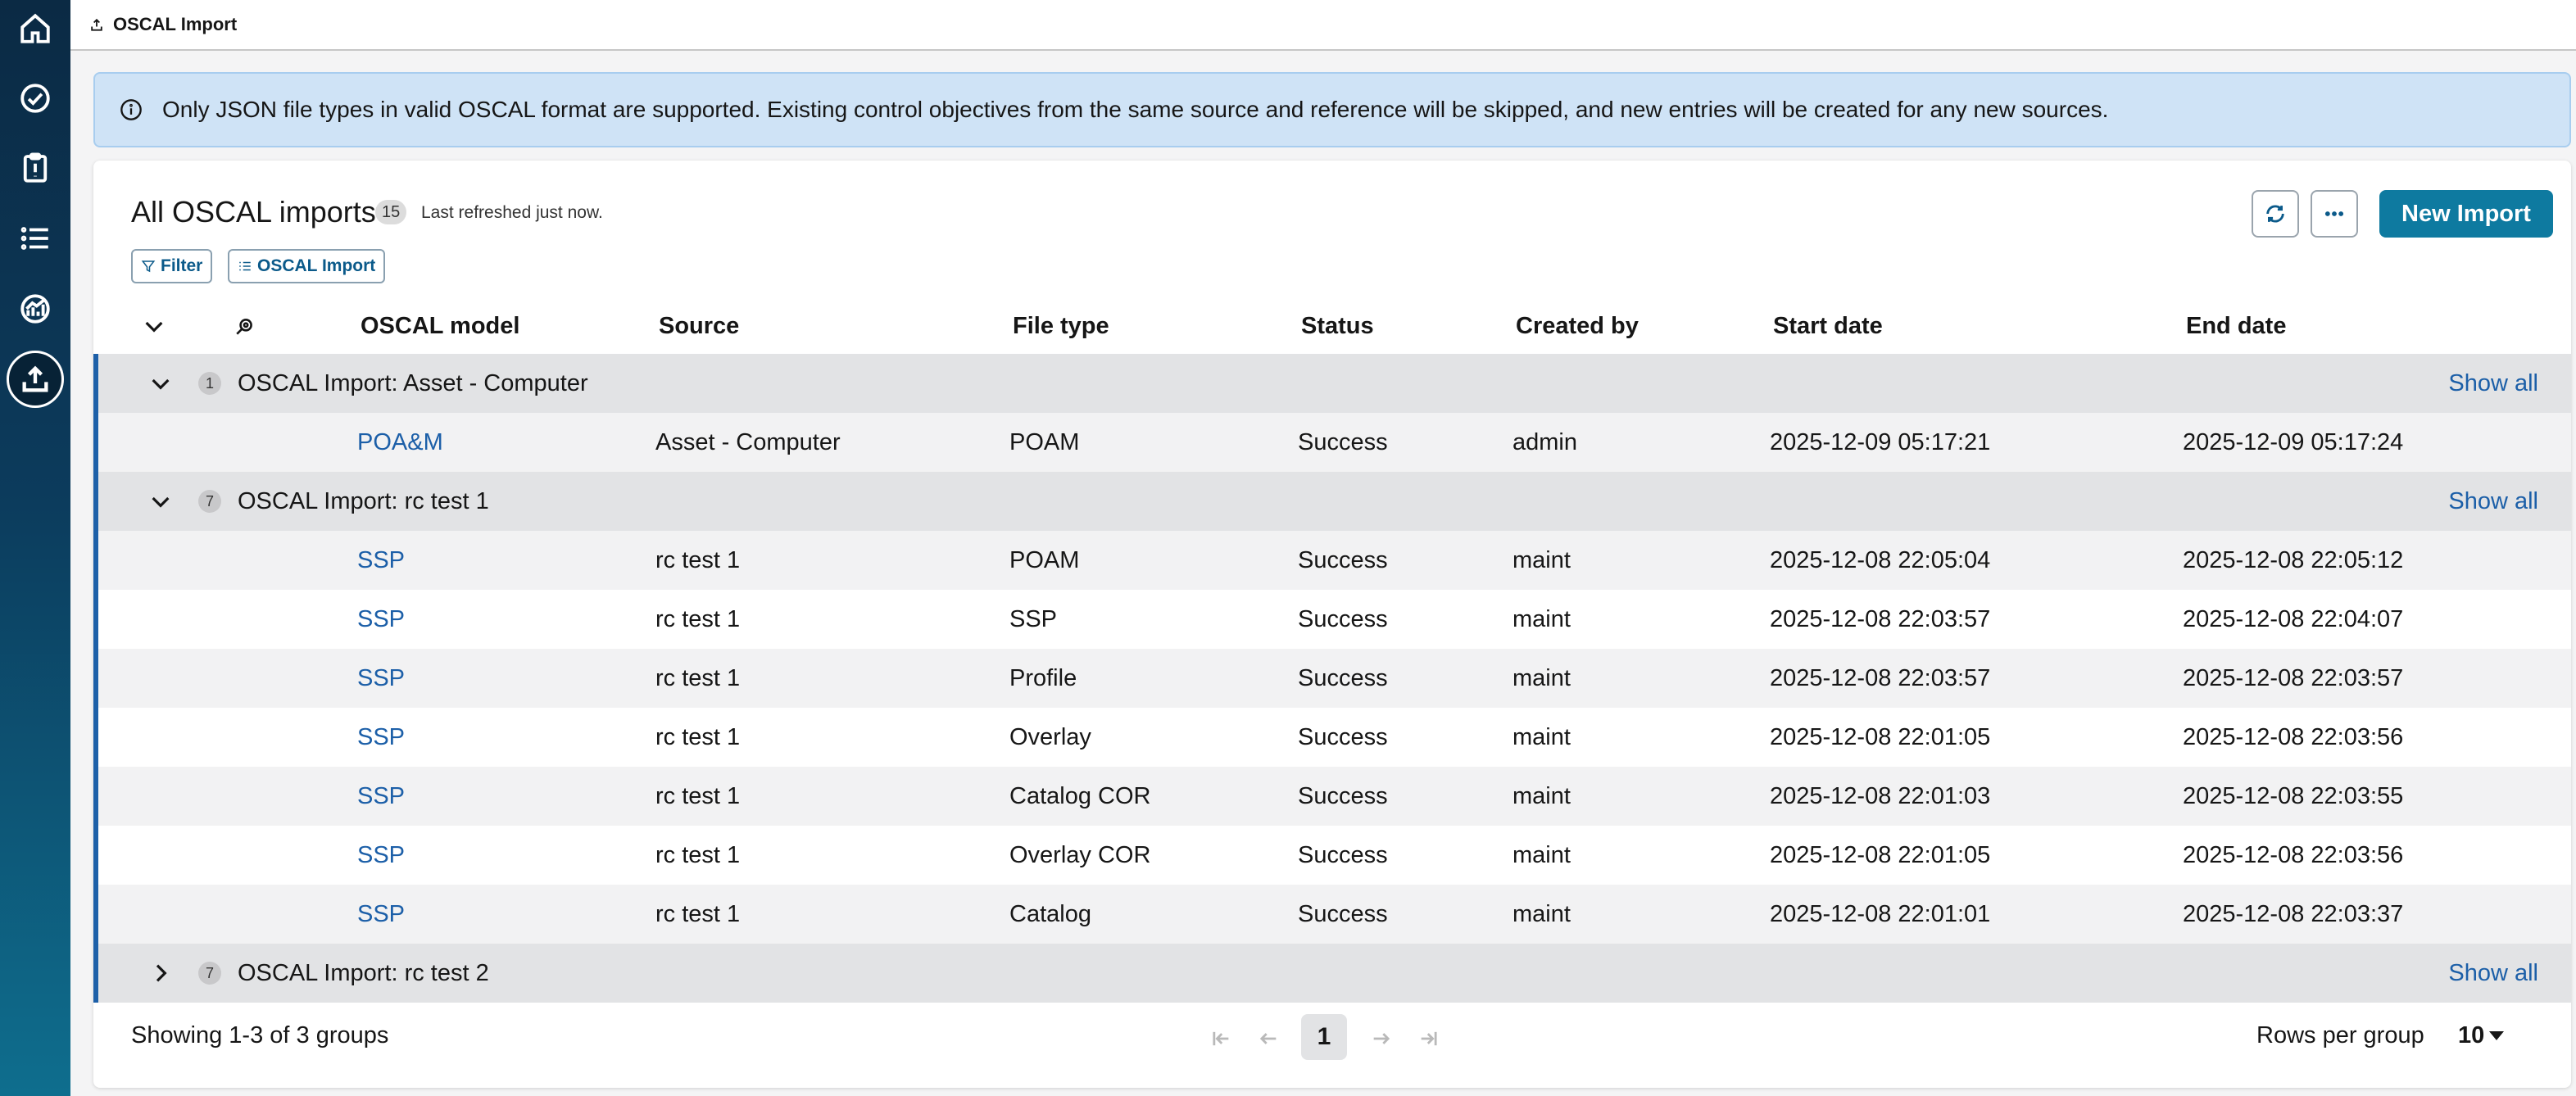 The image size is (2576, 1096). What do you see at coordinates (209, 974) in the screenshot?
I see `group-count: 7` at bounding box center [209, 974].